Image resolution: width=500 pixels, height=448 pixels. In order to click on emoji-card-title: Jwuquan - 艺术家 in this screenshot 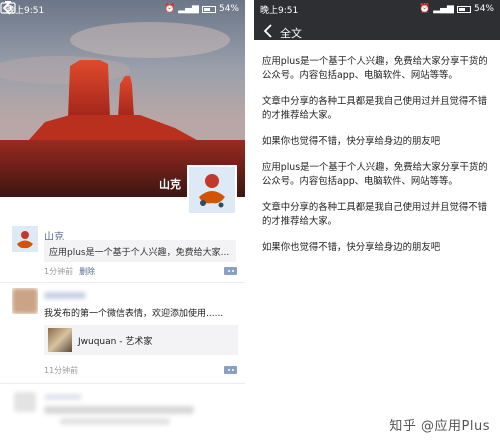, I will do `click(115, 341)`.